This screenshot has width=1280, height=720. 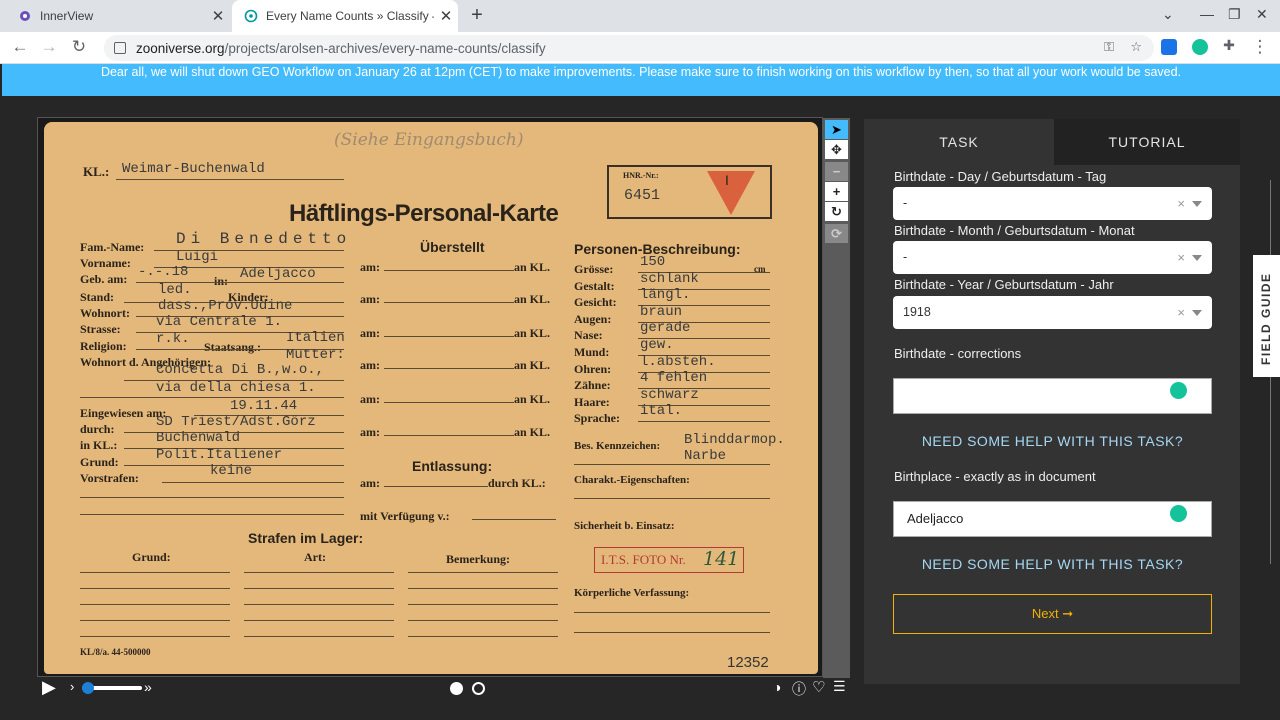 I want to click on contrast-icon: ◑, so click(x=777, y=687).